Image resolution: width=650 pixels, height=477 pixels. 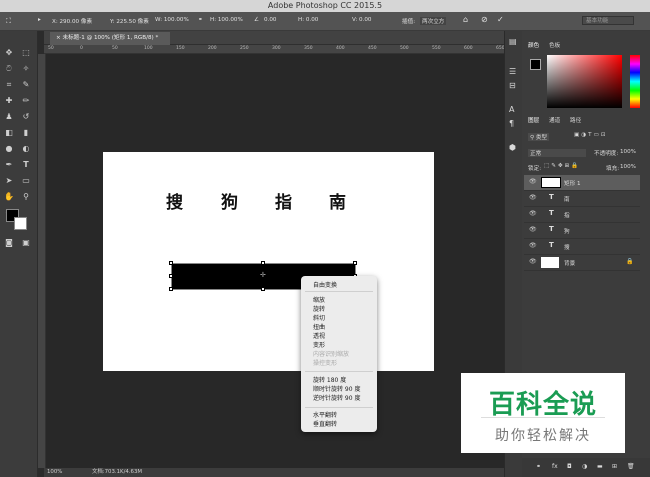 What do you see at coordinates (8, 21) in the screenshot?
I see `transform-tool-icon: ⛶` at bounding box center [8, 21].